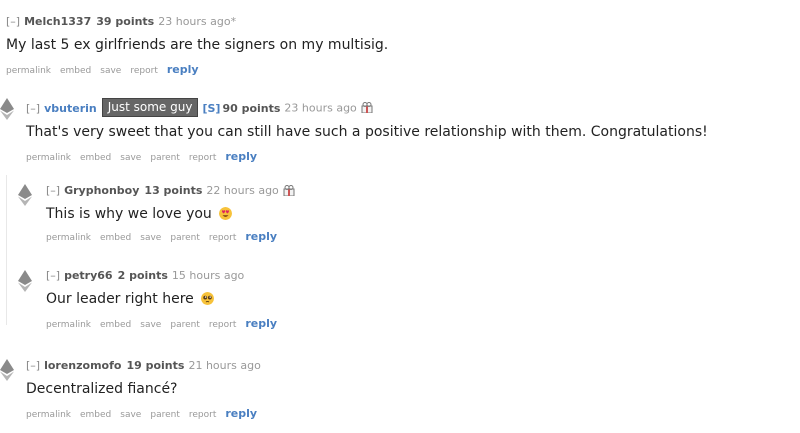 The image size is (800, 433). Describe the element at coordinates (320, 108) in the screenshot. I see `timestamp: 23 hours ago` at that location.